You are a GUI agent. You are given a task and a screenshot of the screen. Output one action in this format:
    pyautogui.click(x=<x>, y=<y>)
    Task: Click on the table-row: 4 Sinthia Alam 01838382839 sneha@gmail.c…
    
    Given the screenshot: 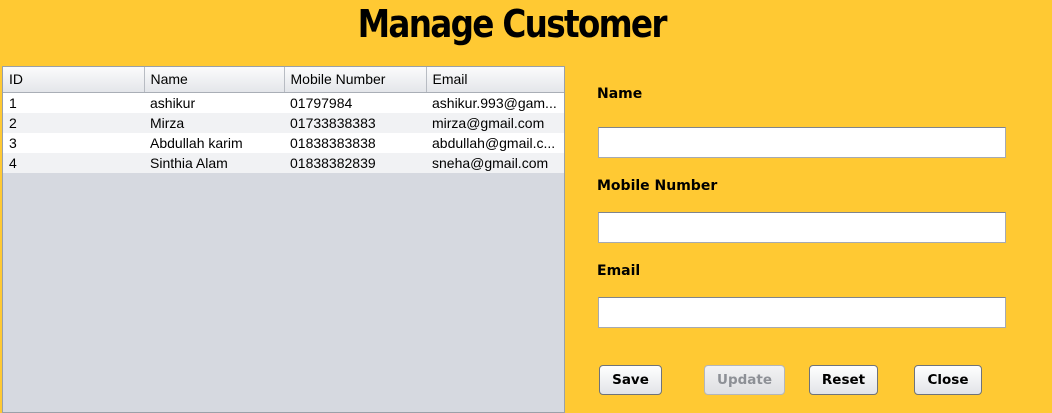 What is the action you would take?
    pyautogui.click(x=283, y=162)
    